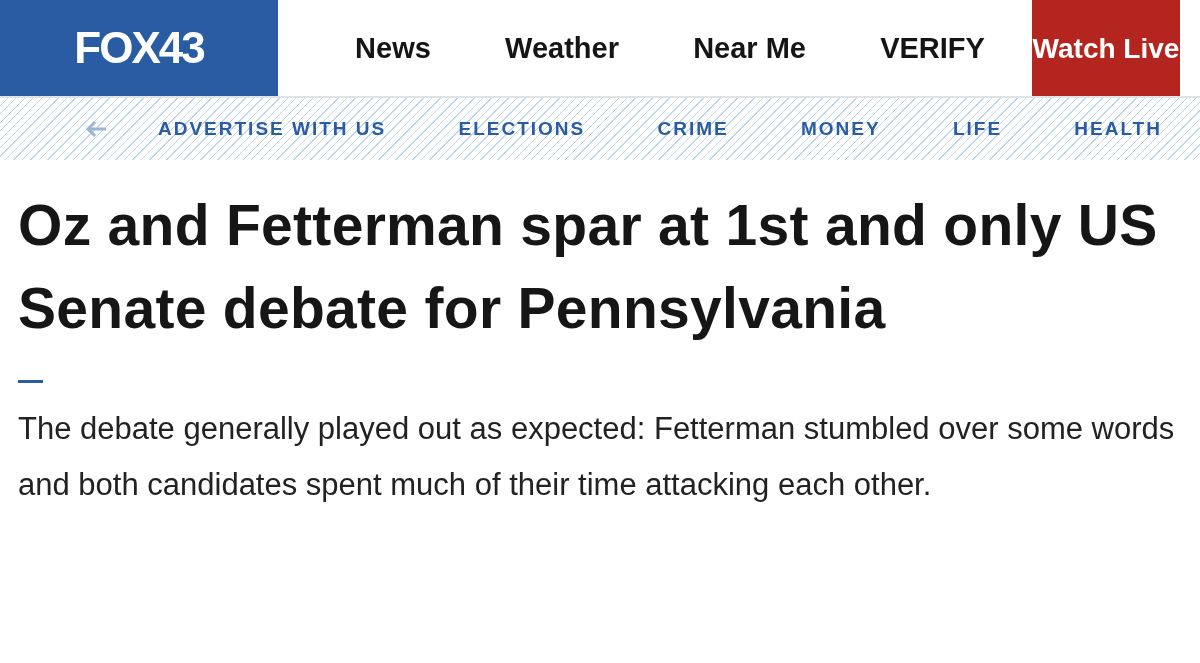 The width and height of the screenshot is (1200, 663). I want to click on summary: The debate generally played out as expected: Fetterman stumbled over some words and both candidates spent much of their time attacking each other., so click(597, 457).